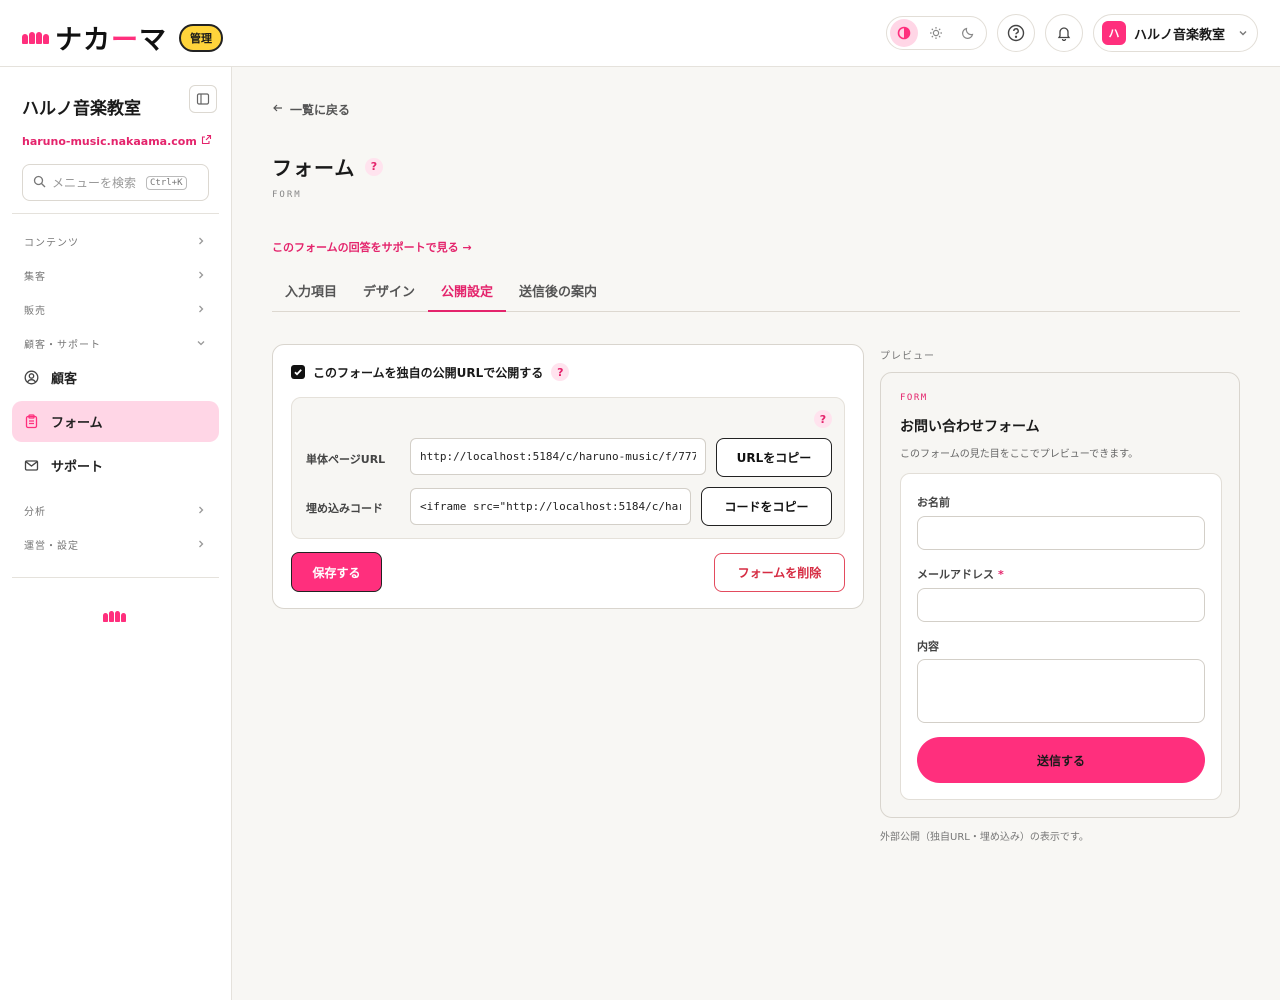 The height and width of the screenshot is (1000, 1280). I want to click on sun-icon, so click(936, 33).